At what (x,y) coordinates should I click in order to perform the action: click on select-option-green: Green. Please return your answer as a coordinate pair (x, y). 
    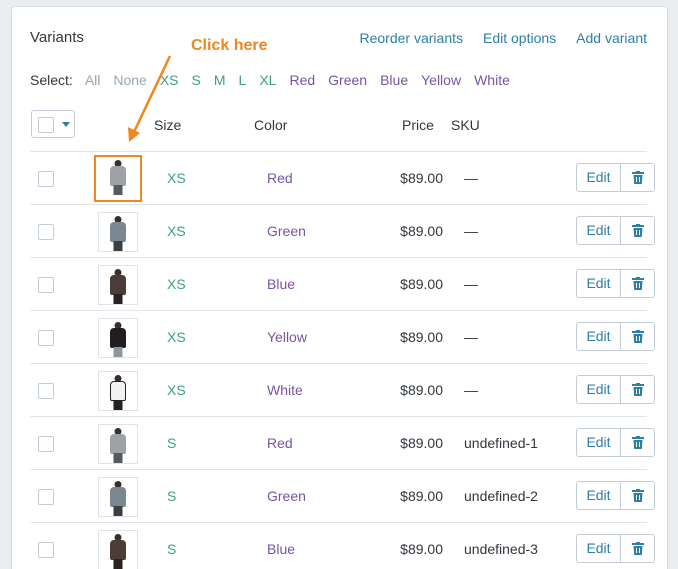
    Looking at the image, I should click on (347, 81).